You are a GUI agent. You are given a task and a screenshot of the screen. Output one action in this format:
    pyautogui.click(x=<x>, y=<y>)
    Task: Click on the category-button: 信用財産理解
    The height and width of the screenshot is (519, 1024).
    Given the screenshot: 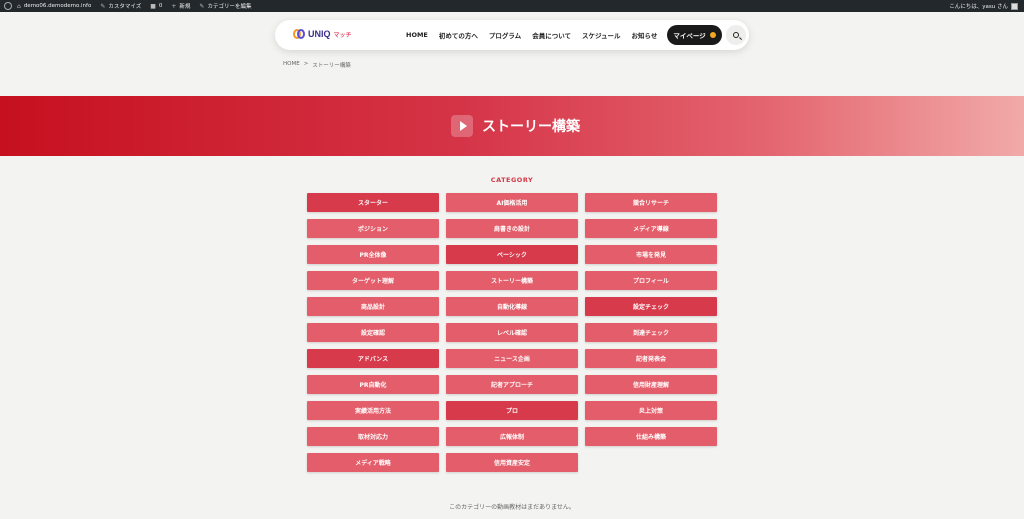 What is the action you would take?
    pyautogui.click(x=651, y=384)
    